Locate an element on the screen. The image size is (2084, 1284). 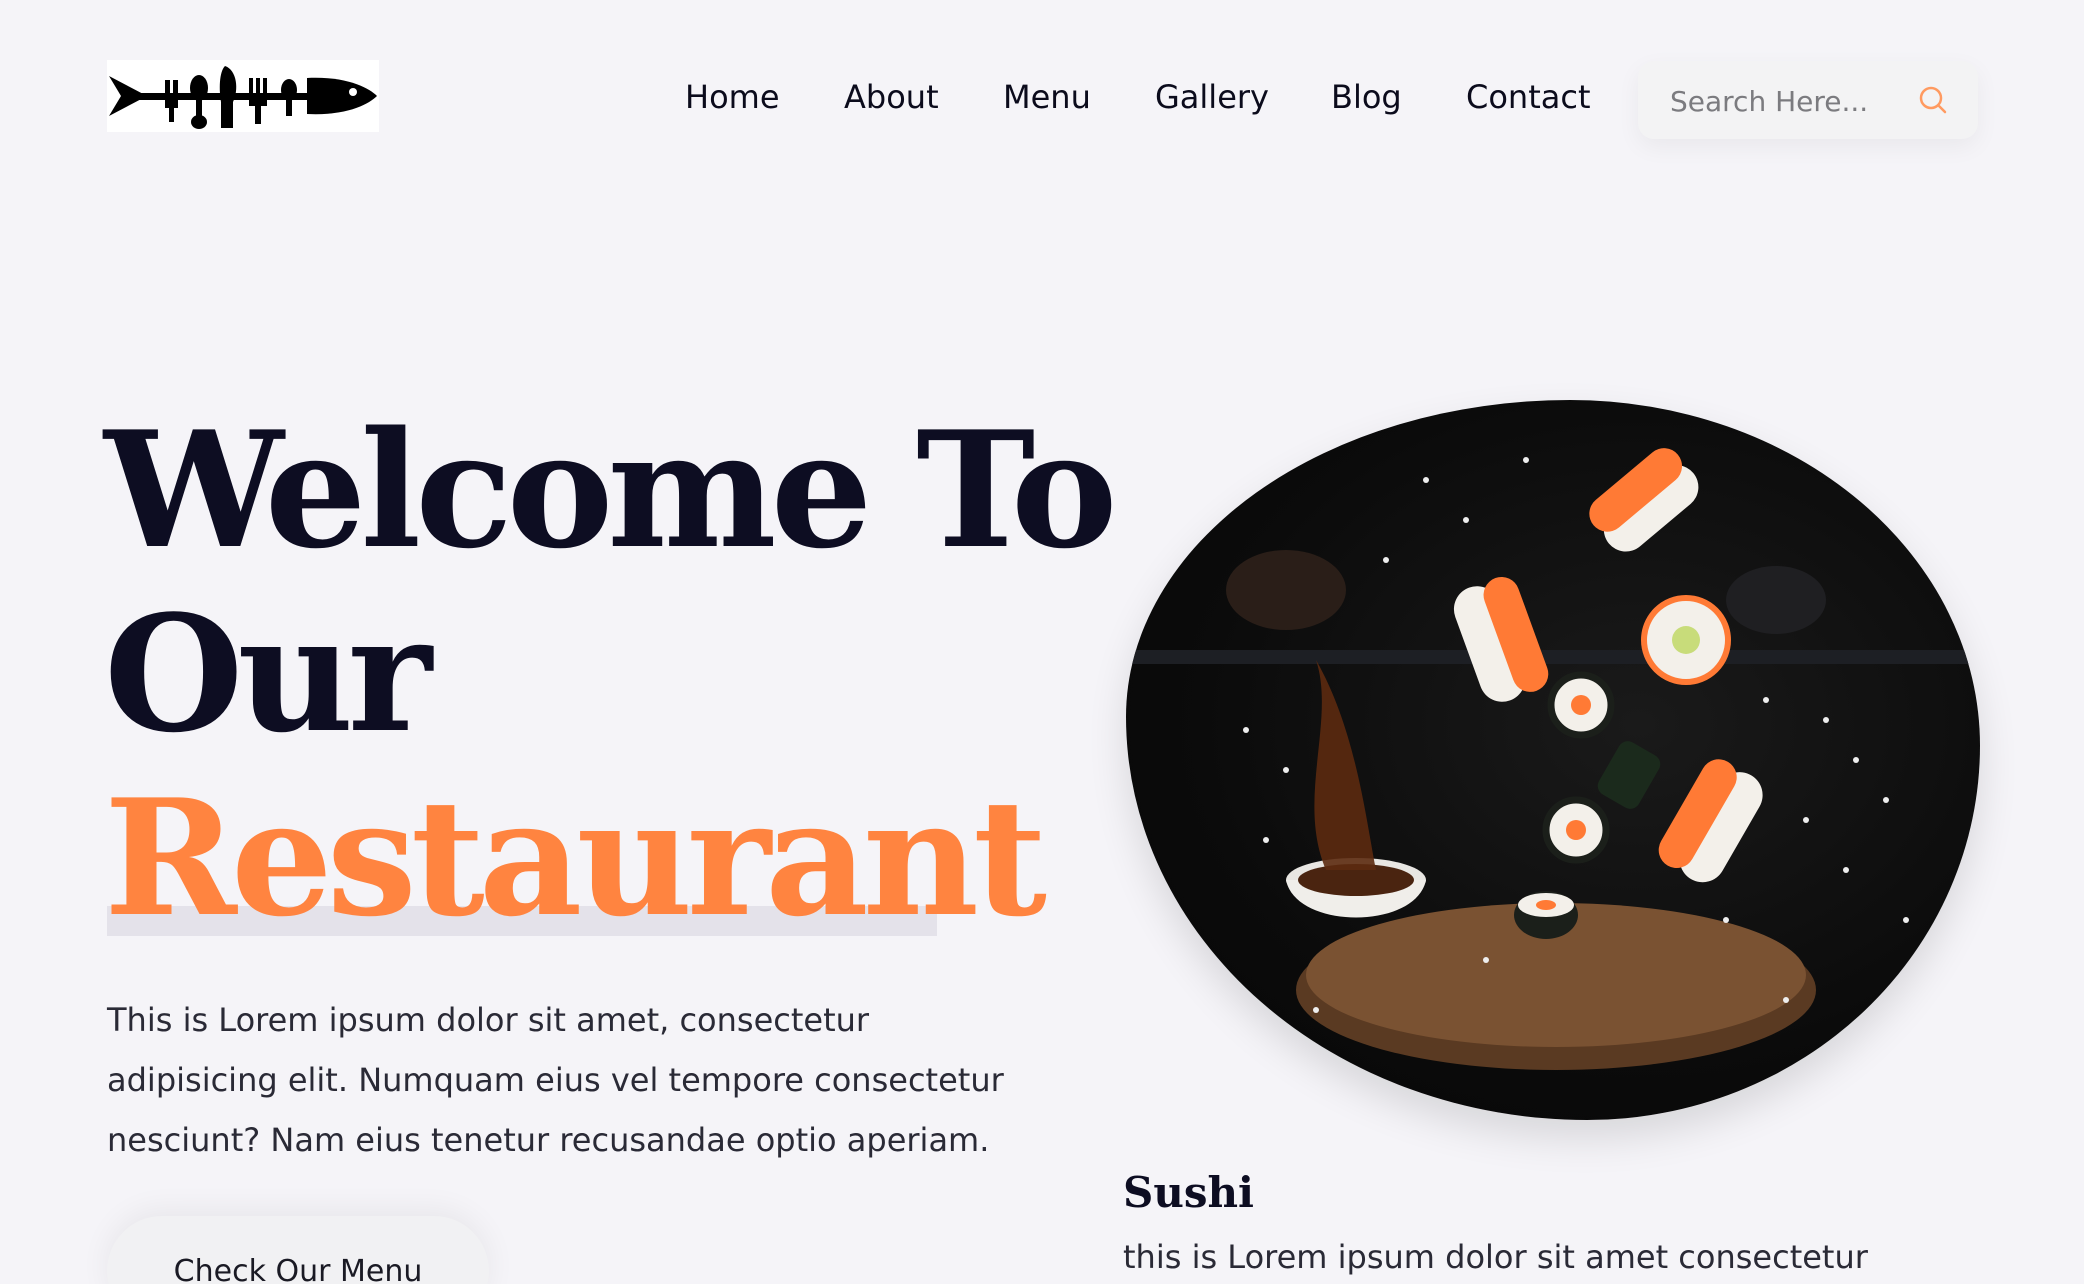
nav-about: About is located at coordinates (891, 97).